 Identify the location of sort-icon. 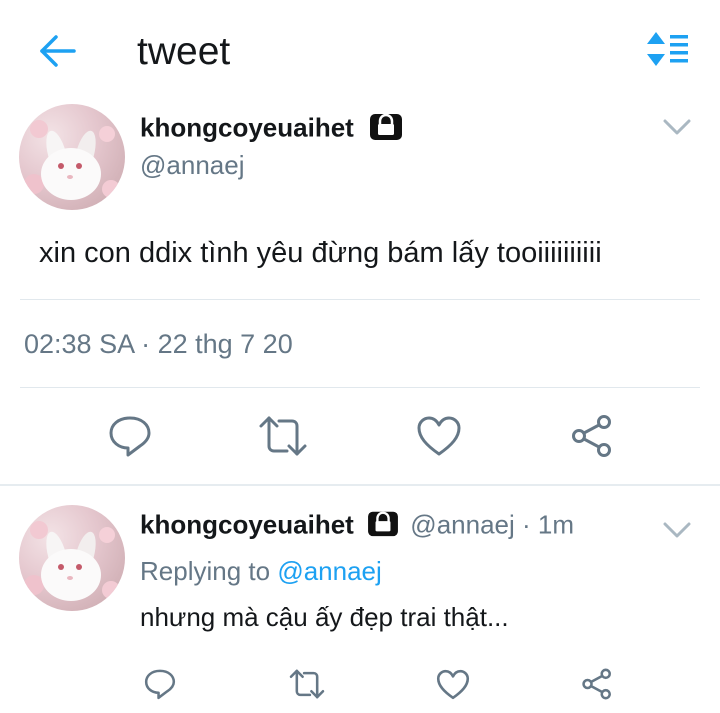
(667, 49).